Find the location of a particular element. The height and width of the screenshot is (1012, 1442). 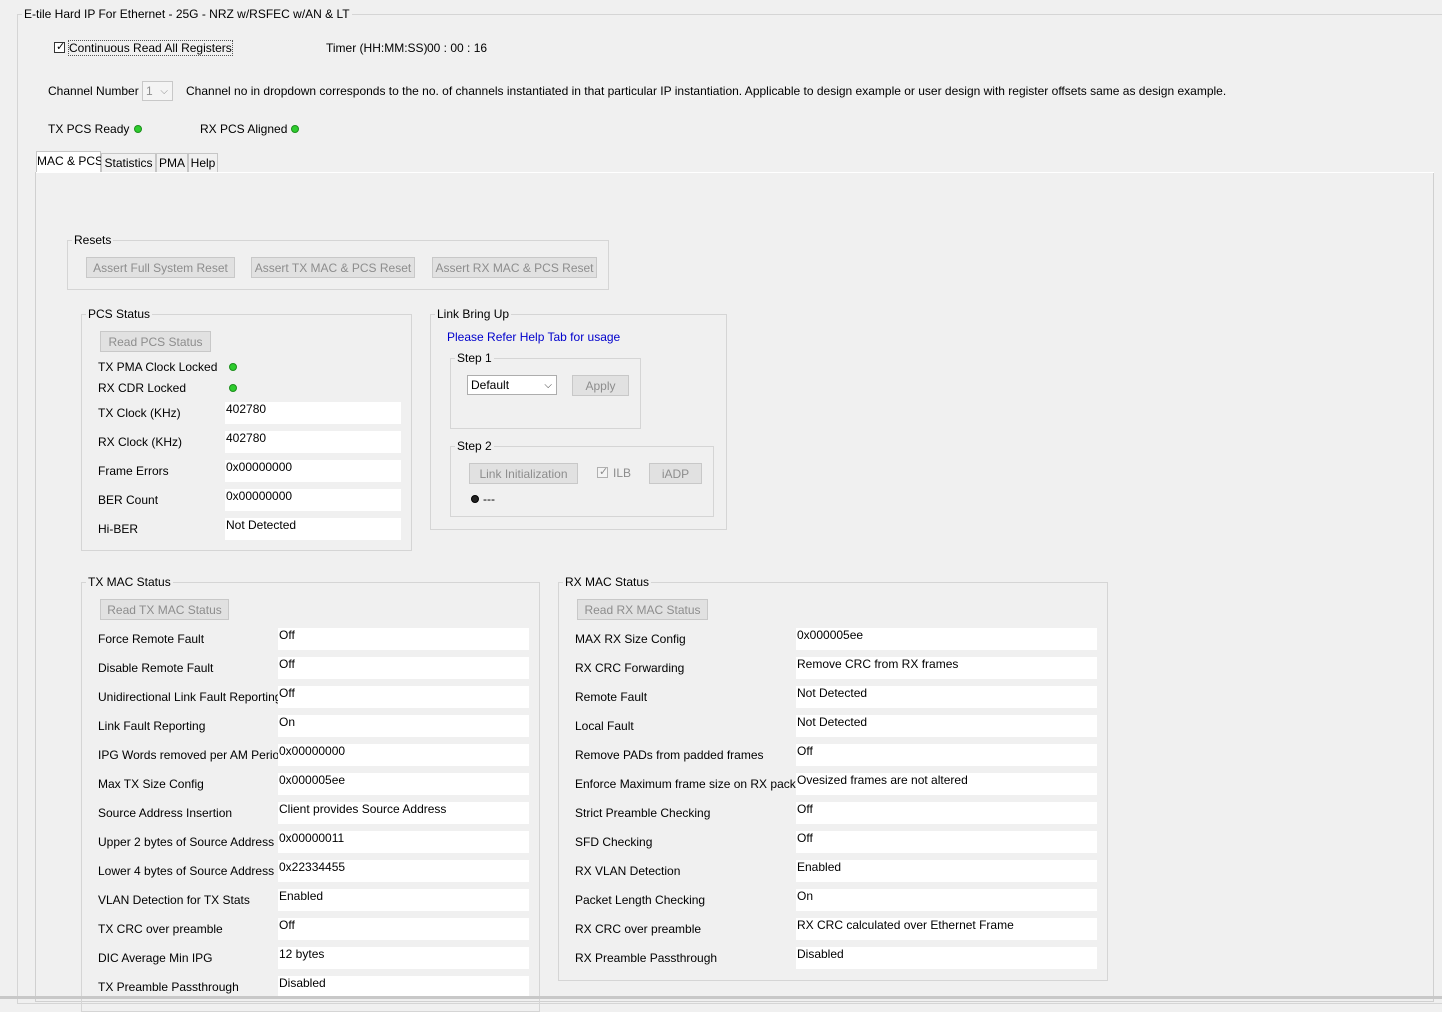

tx-mac-row-label: TX Preamble Passthrough is located at coordinates (168, 987).